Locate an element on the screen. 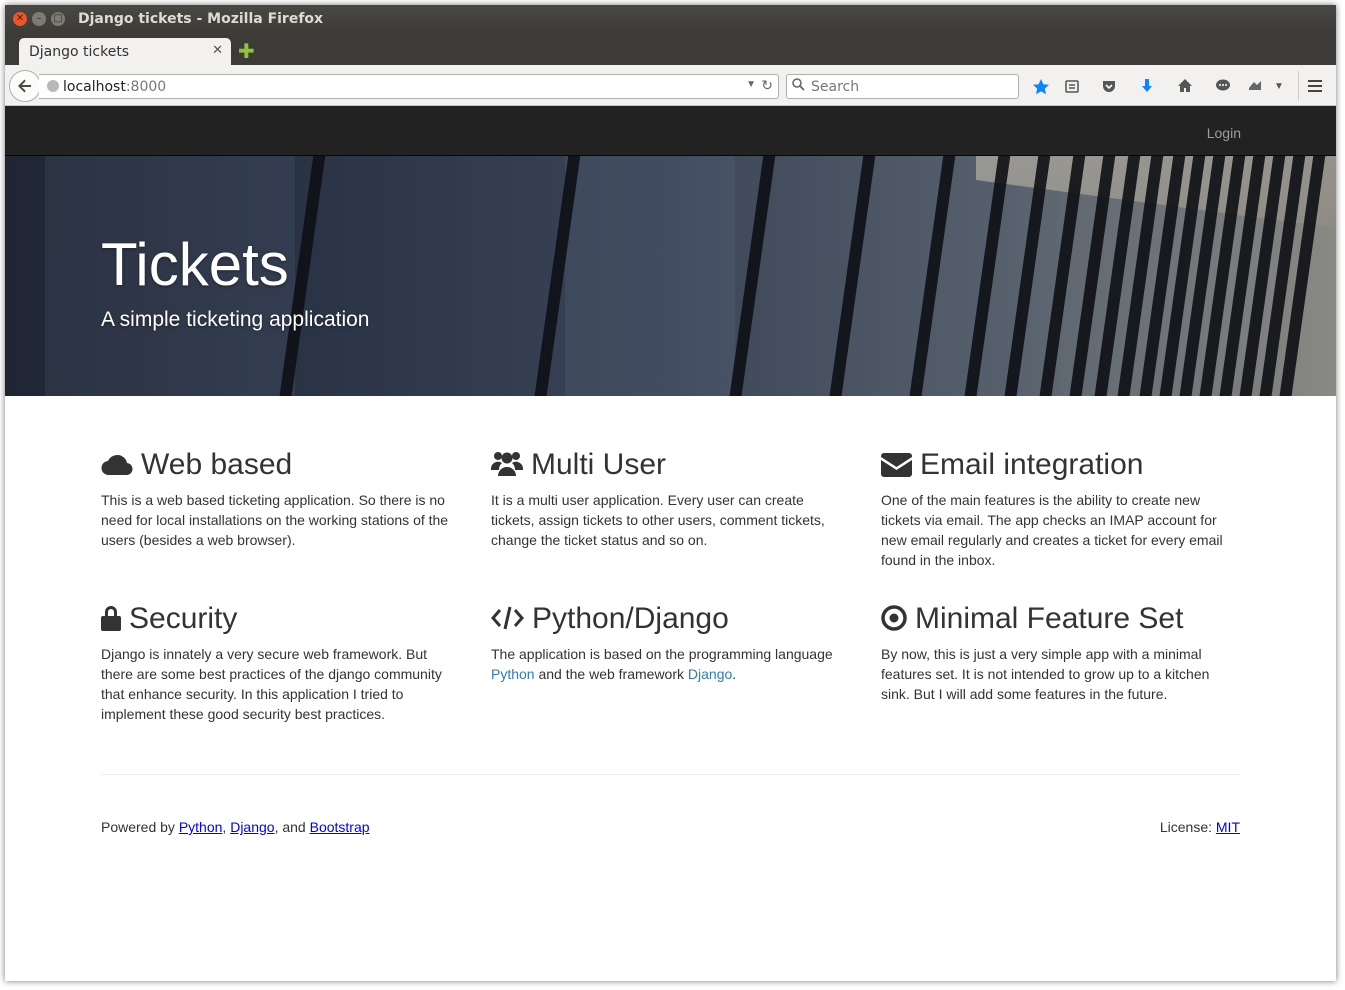 This screenshot has width=1345, height=990. license-link: MIT is located at coordinates (1228, 827).